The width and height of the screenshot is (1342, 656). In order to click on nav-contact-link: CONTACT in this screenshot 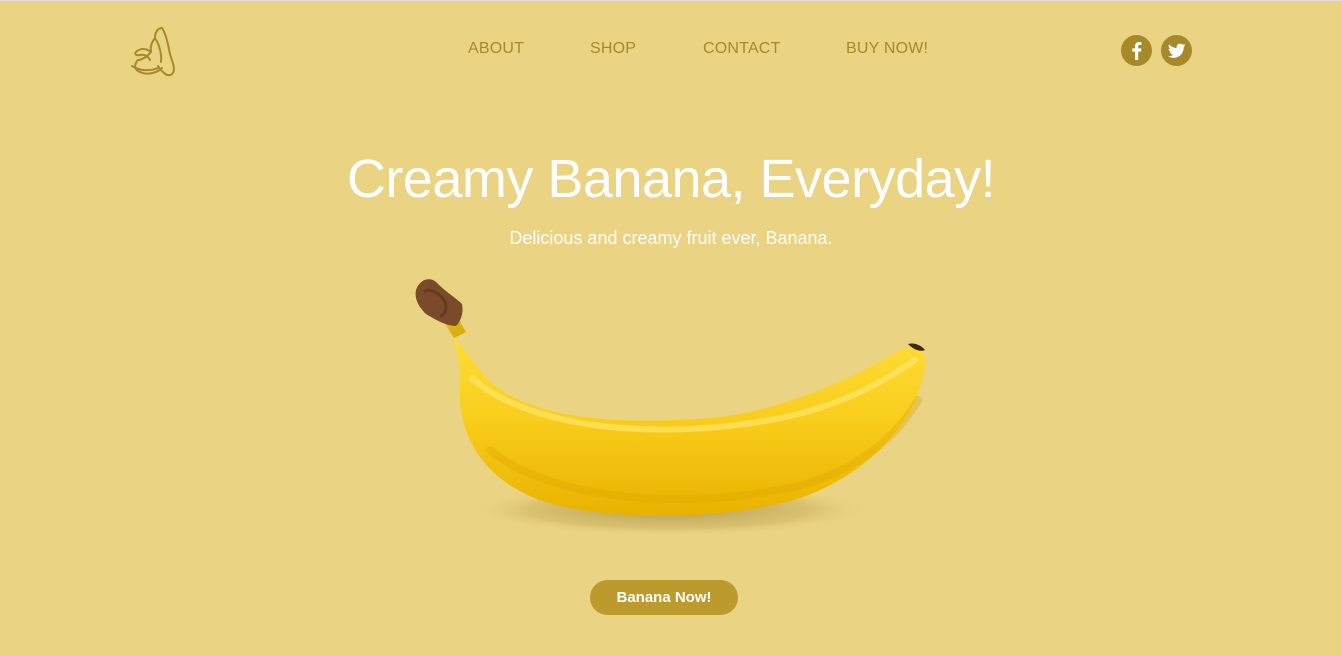, I will do `click(742, 49)`.